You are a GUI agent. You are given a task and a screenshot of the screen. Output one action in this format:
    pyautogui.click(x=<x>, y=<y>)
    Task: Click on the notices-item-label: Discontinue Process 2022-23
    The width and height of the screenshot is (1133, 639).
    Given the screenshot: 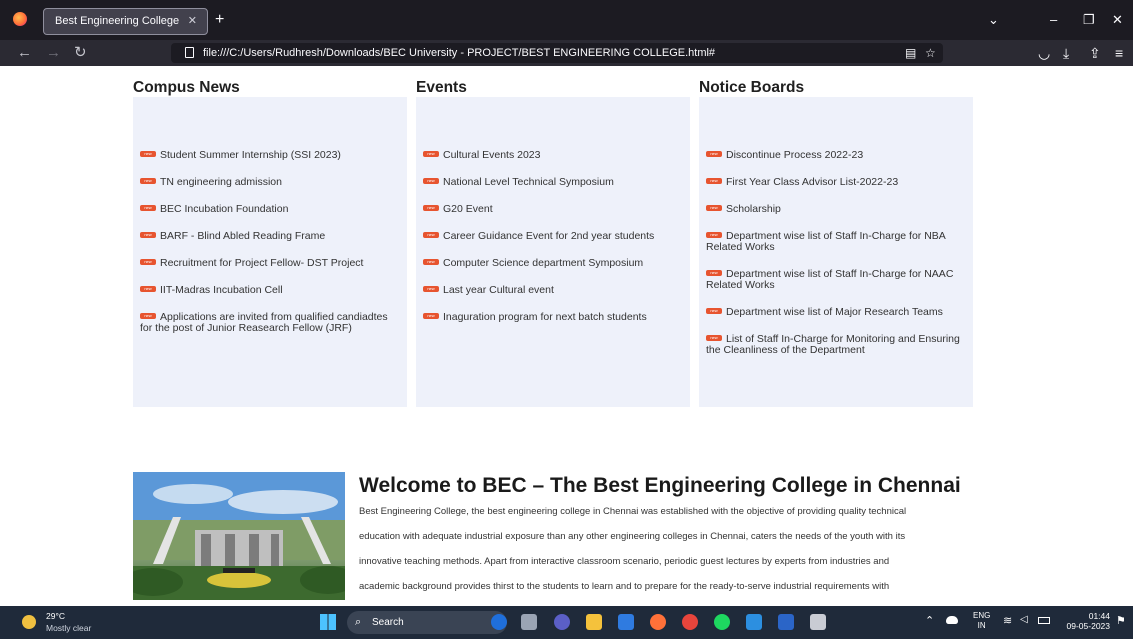 What is the action you would take?
    pyautogui.click(x=794, y=155)
    